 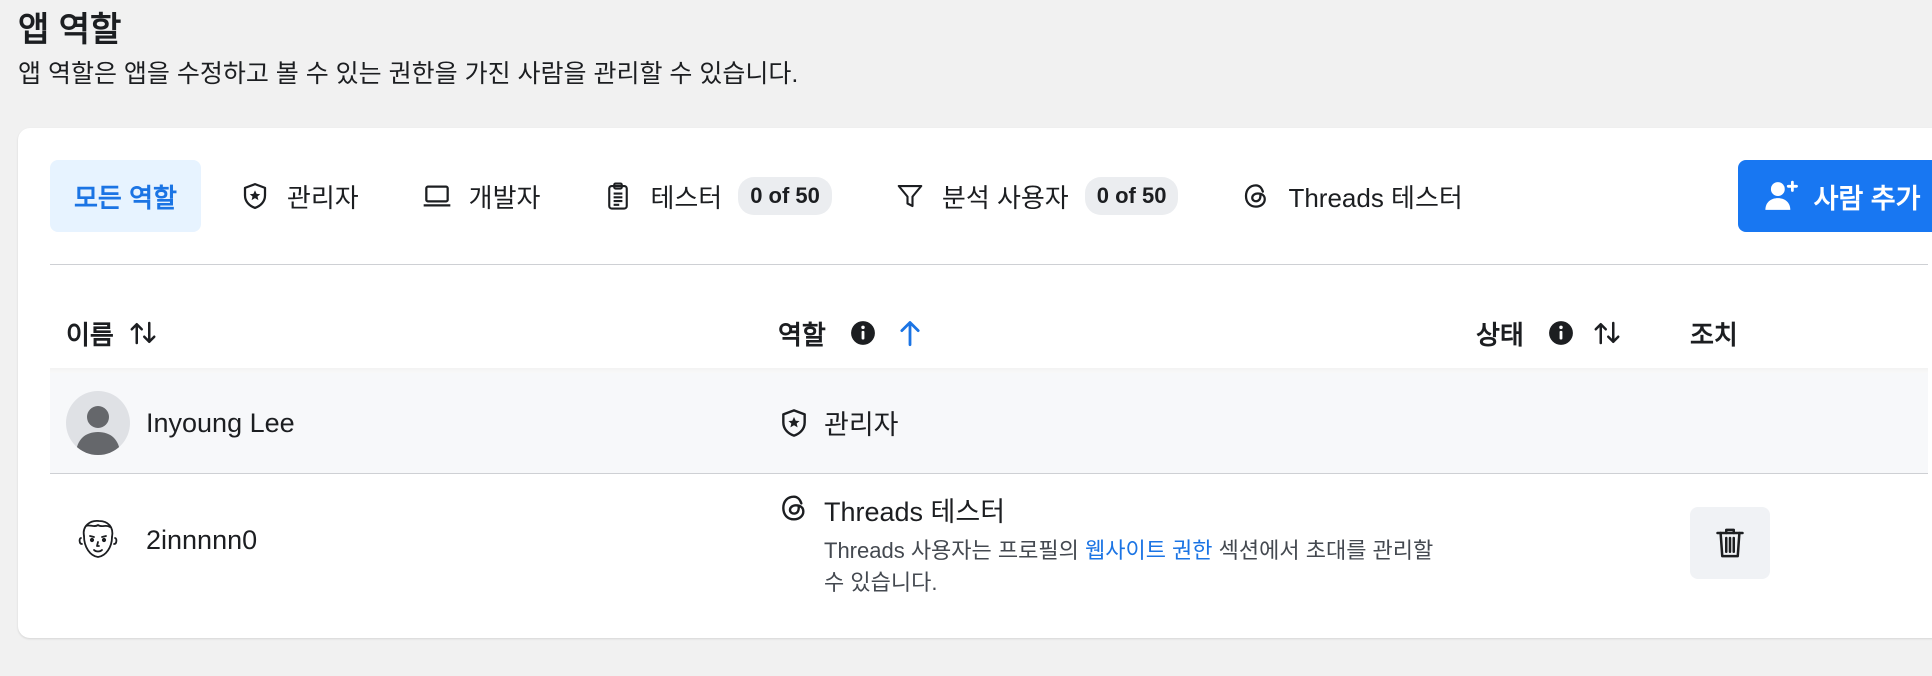 What do you see at coordinates (90, 334) in the screenshot?
I see `column-name-label: 이름` at bounding box center [90, 334].